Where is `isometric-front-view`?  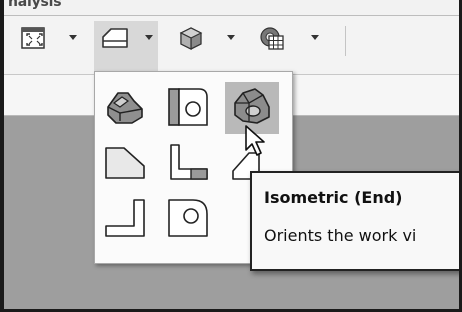 isometric-front-view is located at coordinates (125, 109).